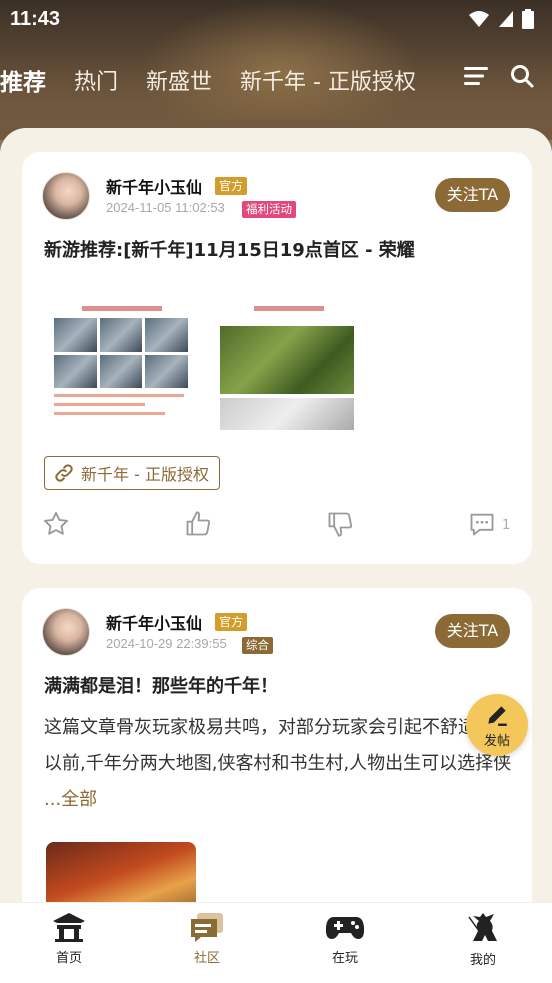  I want to click on warrior-icon, so click(482, 927).